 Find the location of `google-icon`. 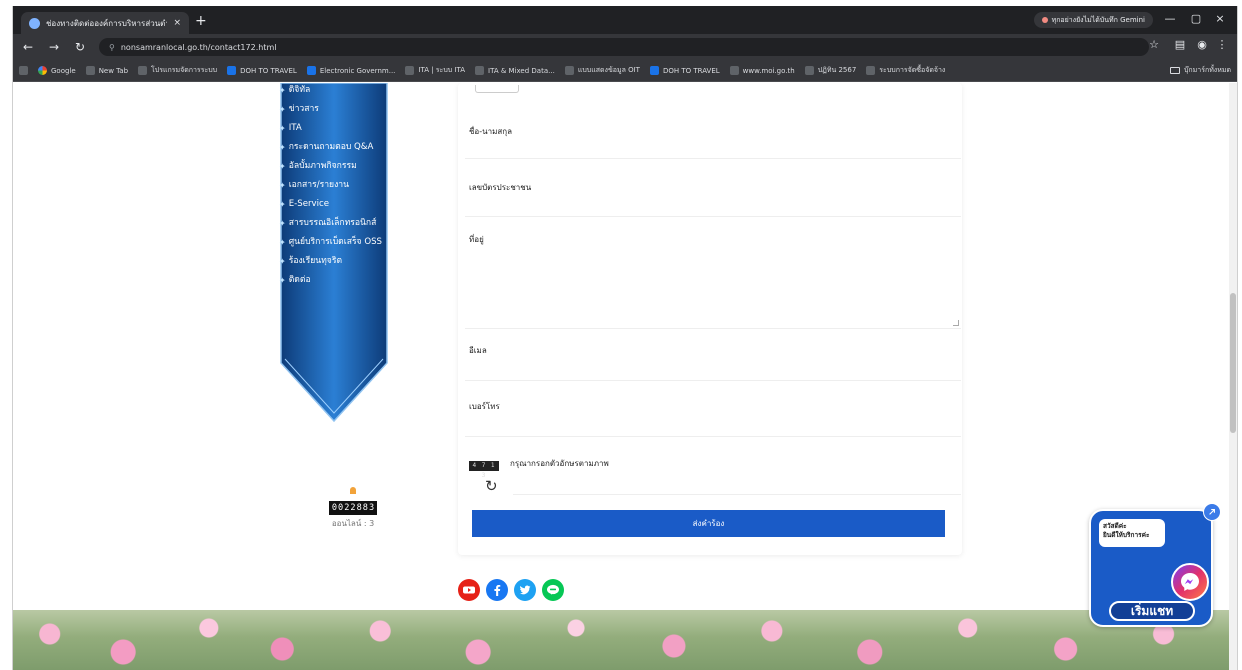

google-icon is located at coordinates (42, 70).